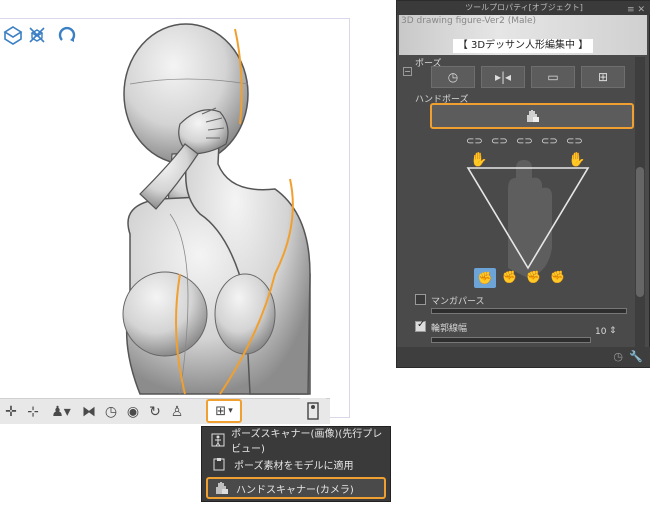 This screenshot has width=650, height=506. I want to click on figure-settings-icon, so click(313, 411).